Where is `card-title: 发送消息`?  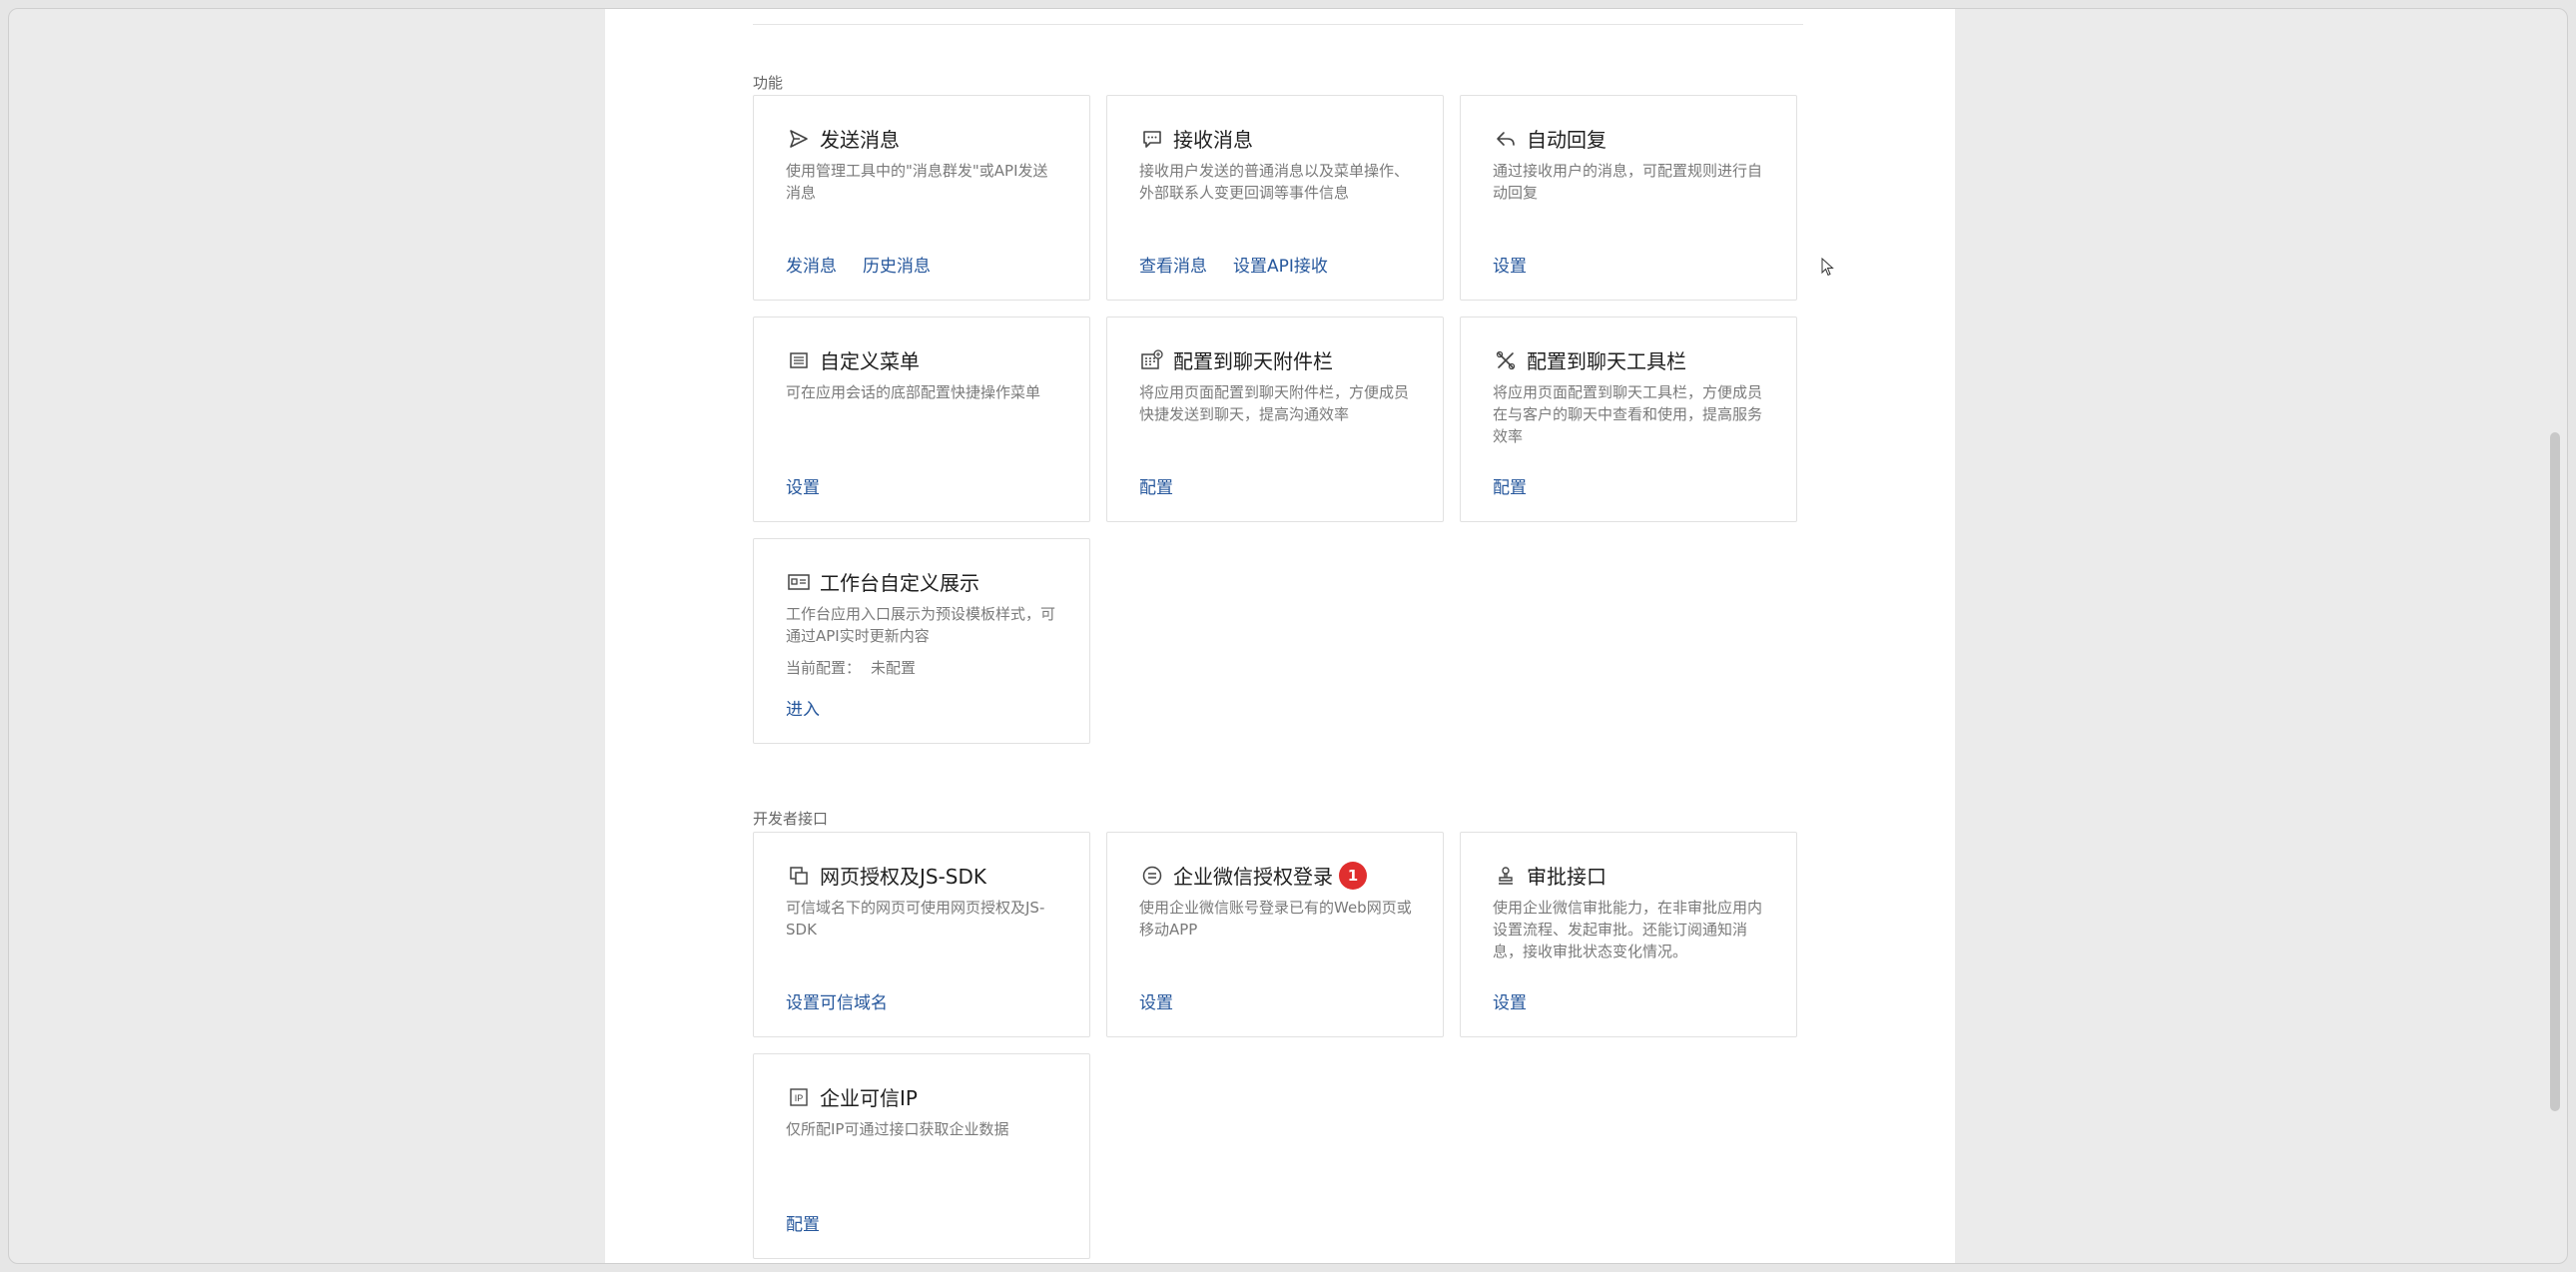
card-title: 发送消息 is located at coordinates (860, 140).